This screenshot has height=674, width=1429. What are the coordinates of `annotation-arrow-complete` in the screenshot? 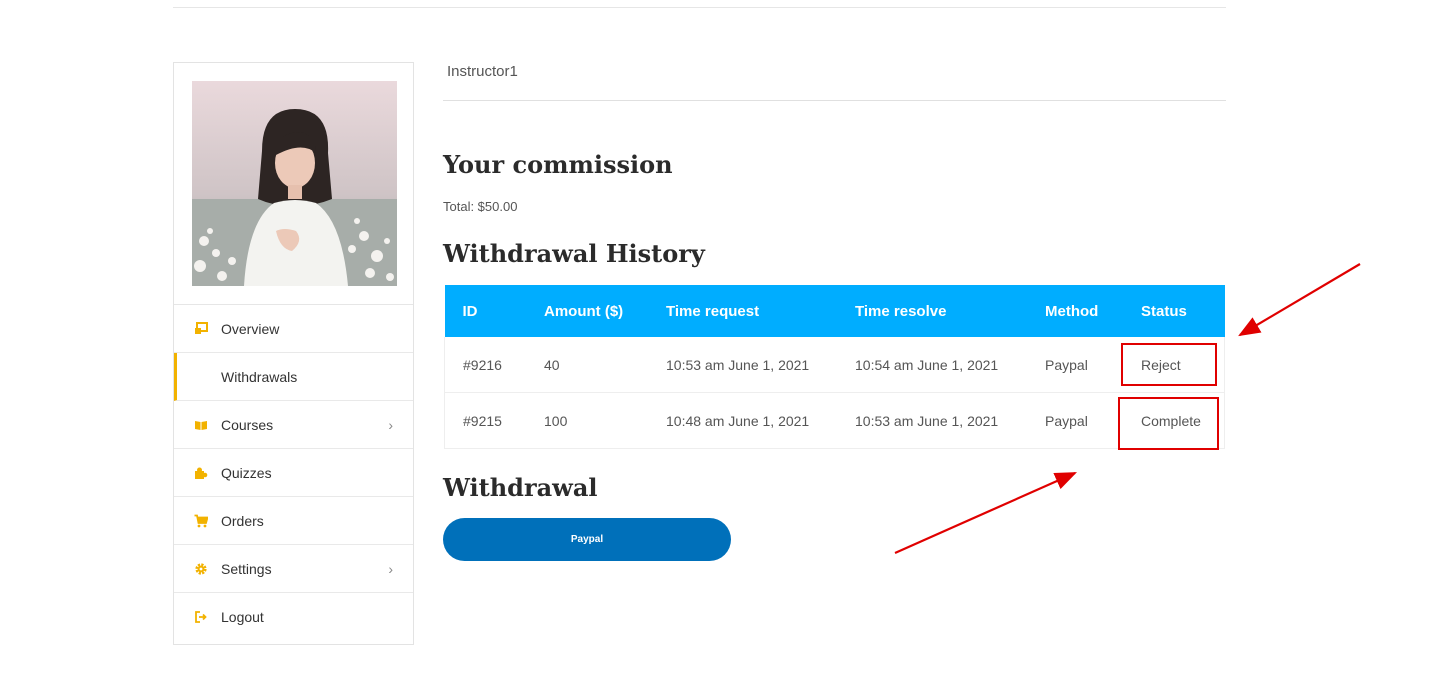 It's located at (986, 513).